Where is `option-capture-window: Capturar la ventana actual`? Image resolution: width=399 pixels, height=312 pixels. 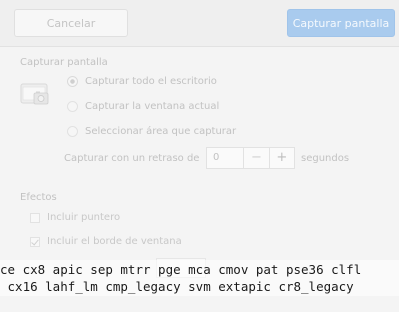
option-capture-window: Capturar la ventana actual is located at coordinates (143, 106).